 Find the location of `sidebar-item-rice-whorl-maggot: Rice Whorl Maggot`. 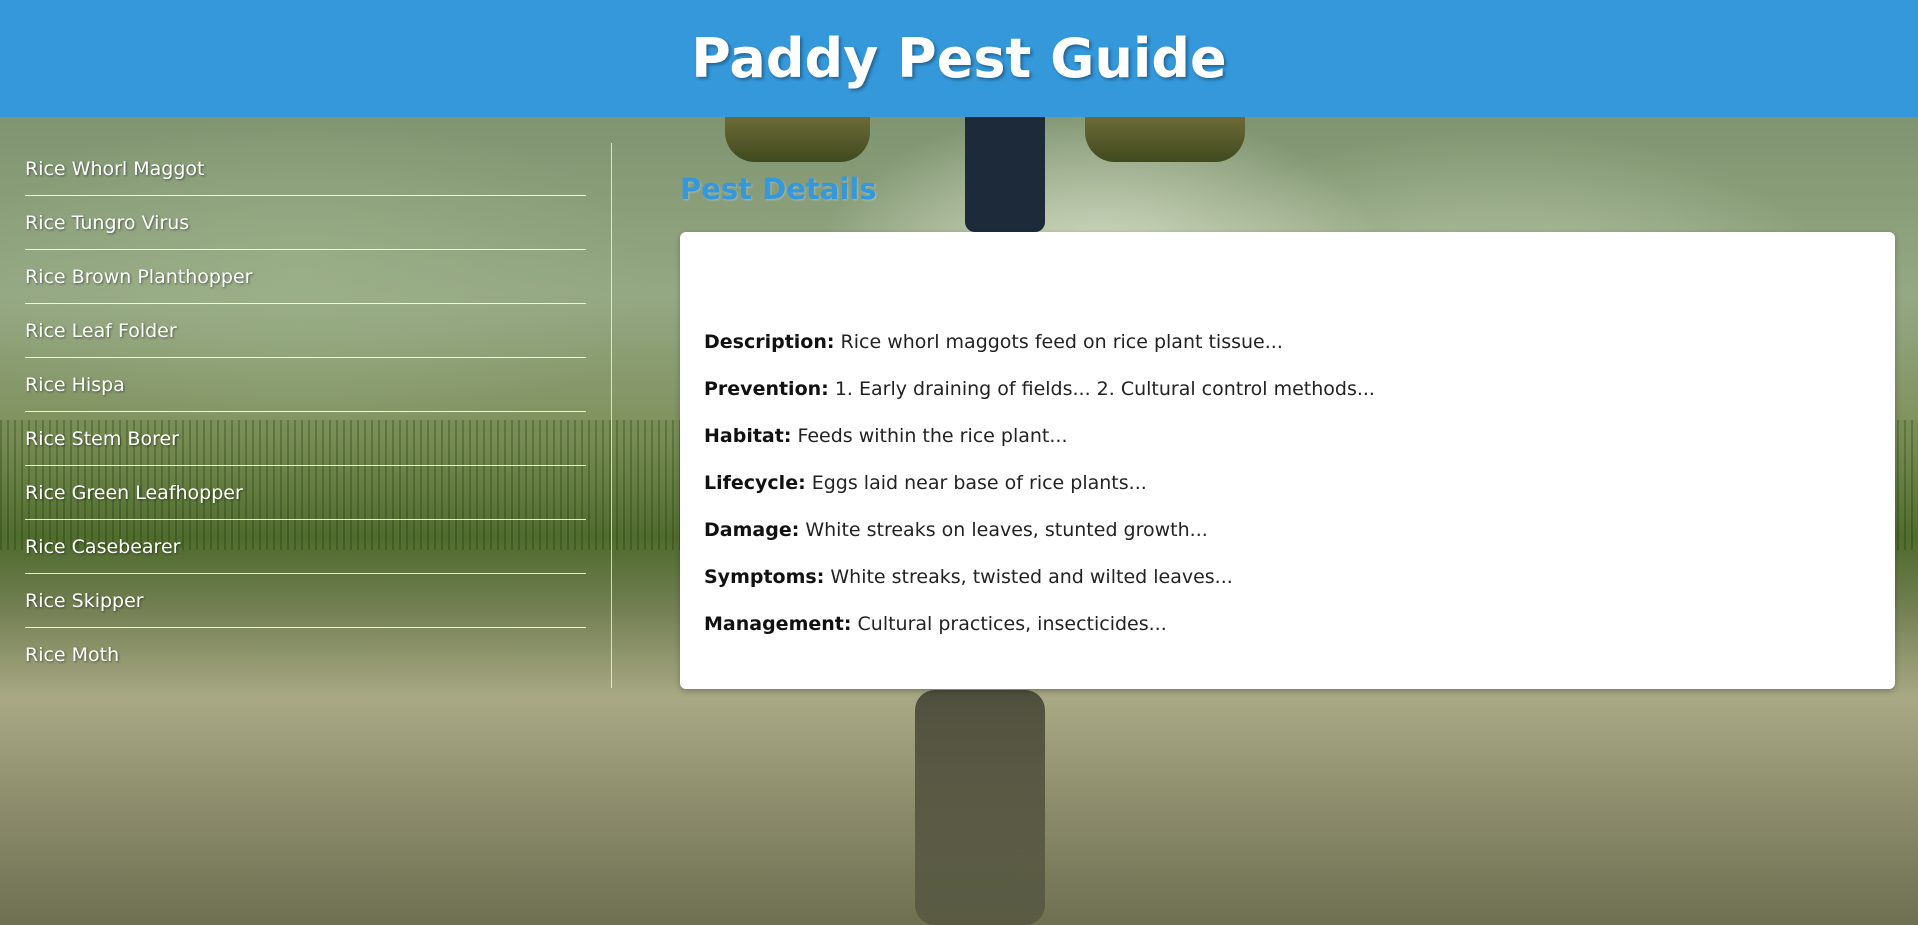

sidebar-item-rice-whorl-maggot: Rice Whorl Maggot is located at coordinates (305, 169).